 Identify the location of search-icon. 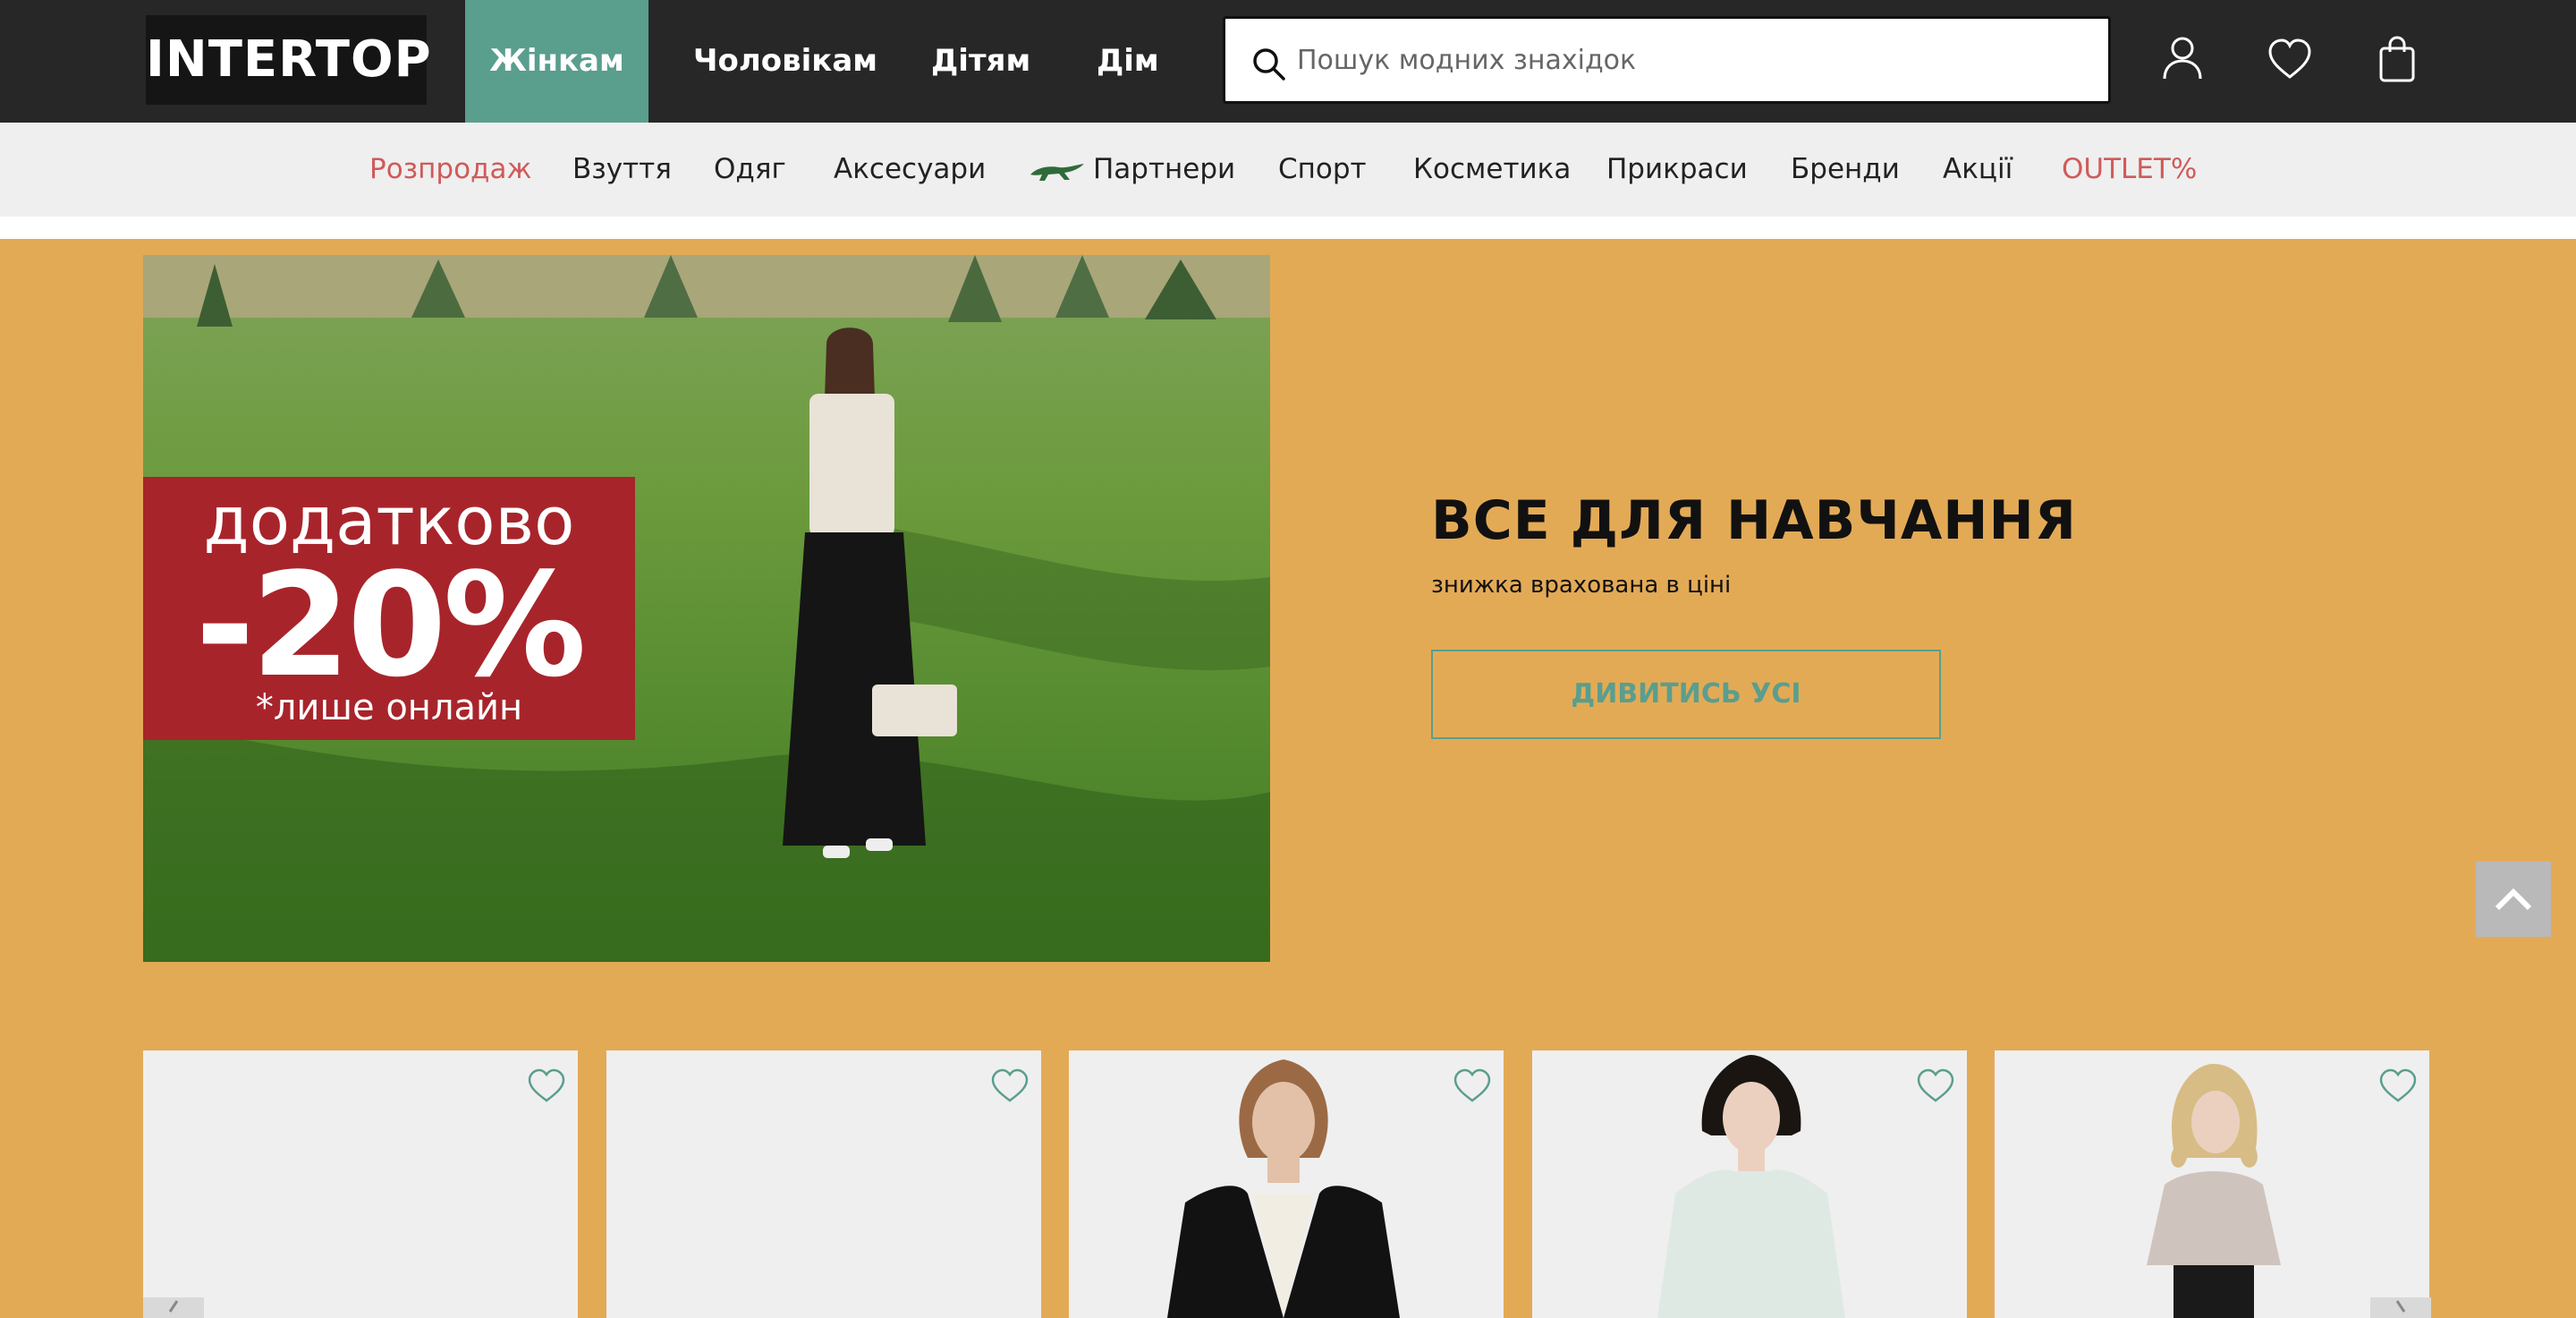
(1269, 64).